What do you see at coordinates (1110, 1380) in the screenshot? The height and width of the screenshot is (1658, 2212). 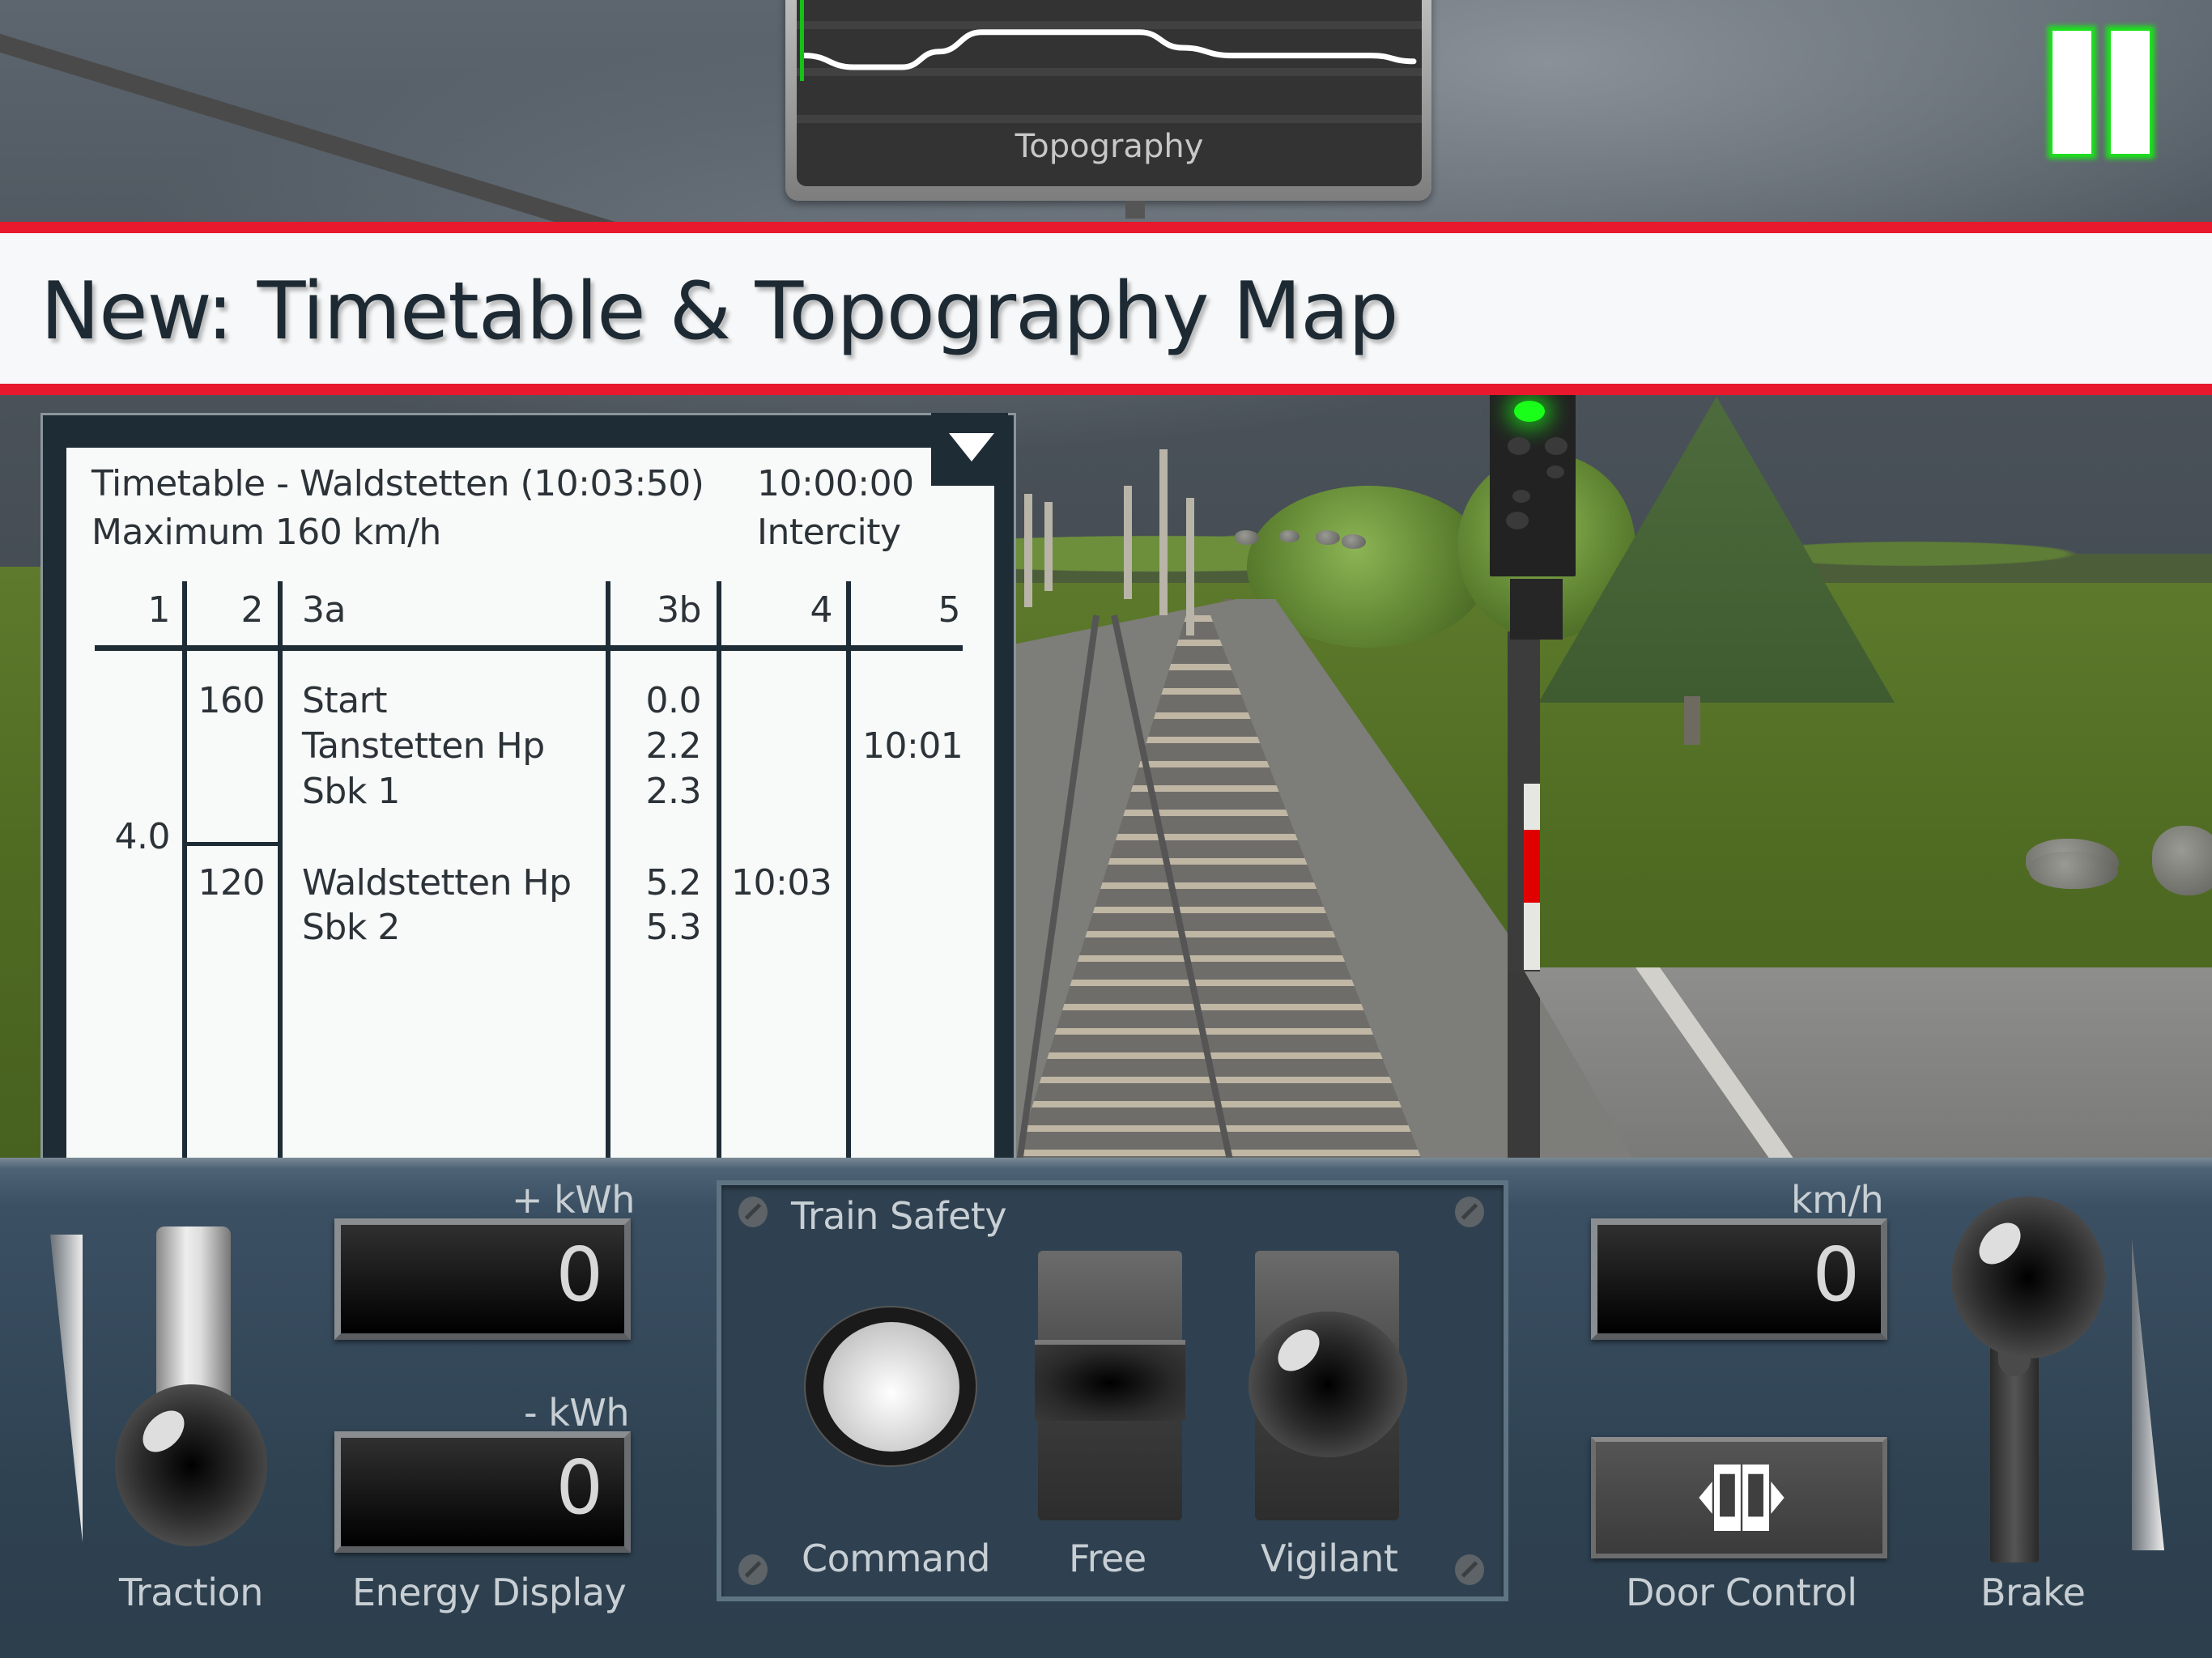 I see `free-switch-handle` at bounding box center [1110, 1380].